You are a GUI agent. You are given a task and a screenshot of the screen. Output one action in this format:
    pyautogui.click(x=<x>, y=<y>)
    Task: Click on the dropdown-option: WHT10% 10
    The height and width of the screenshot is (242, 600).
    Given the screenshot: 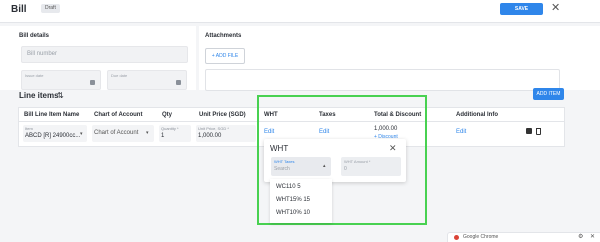 What is the action you would take?
    pyautogui.click(x=293, y=213)
    